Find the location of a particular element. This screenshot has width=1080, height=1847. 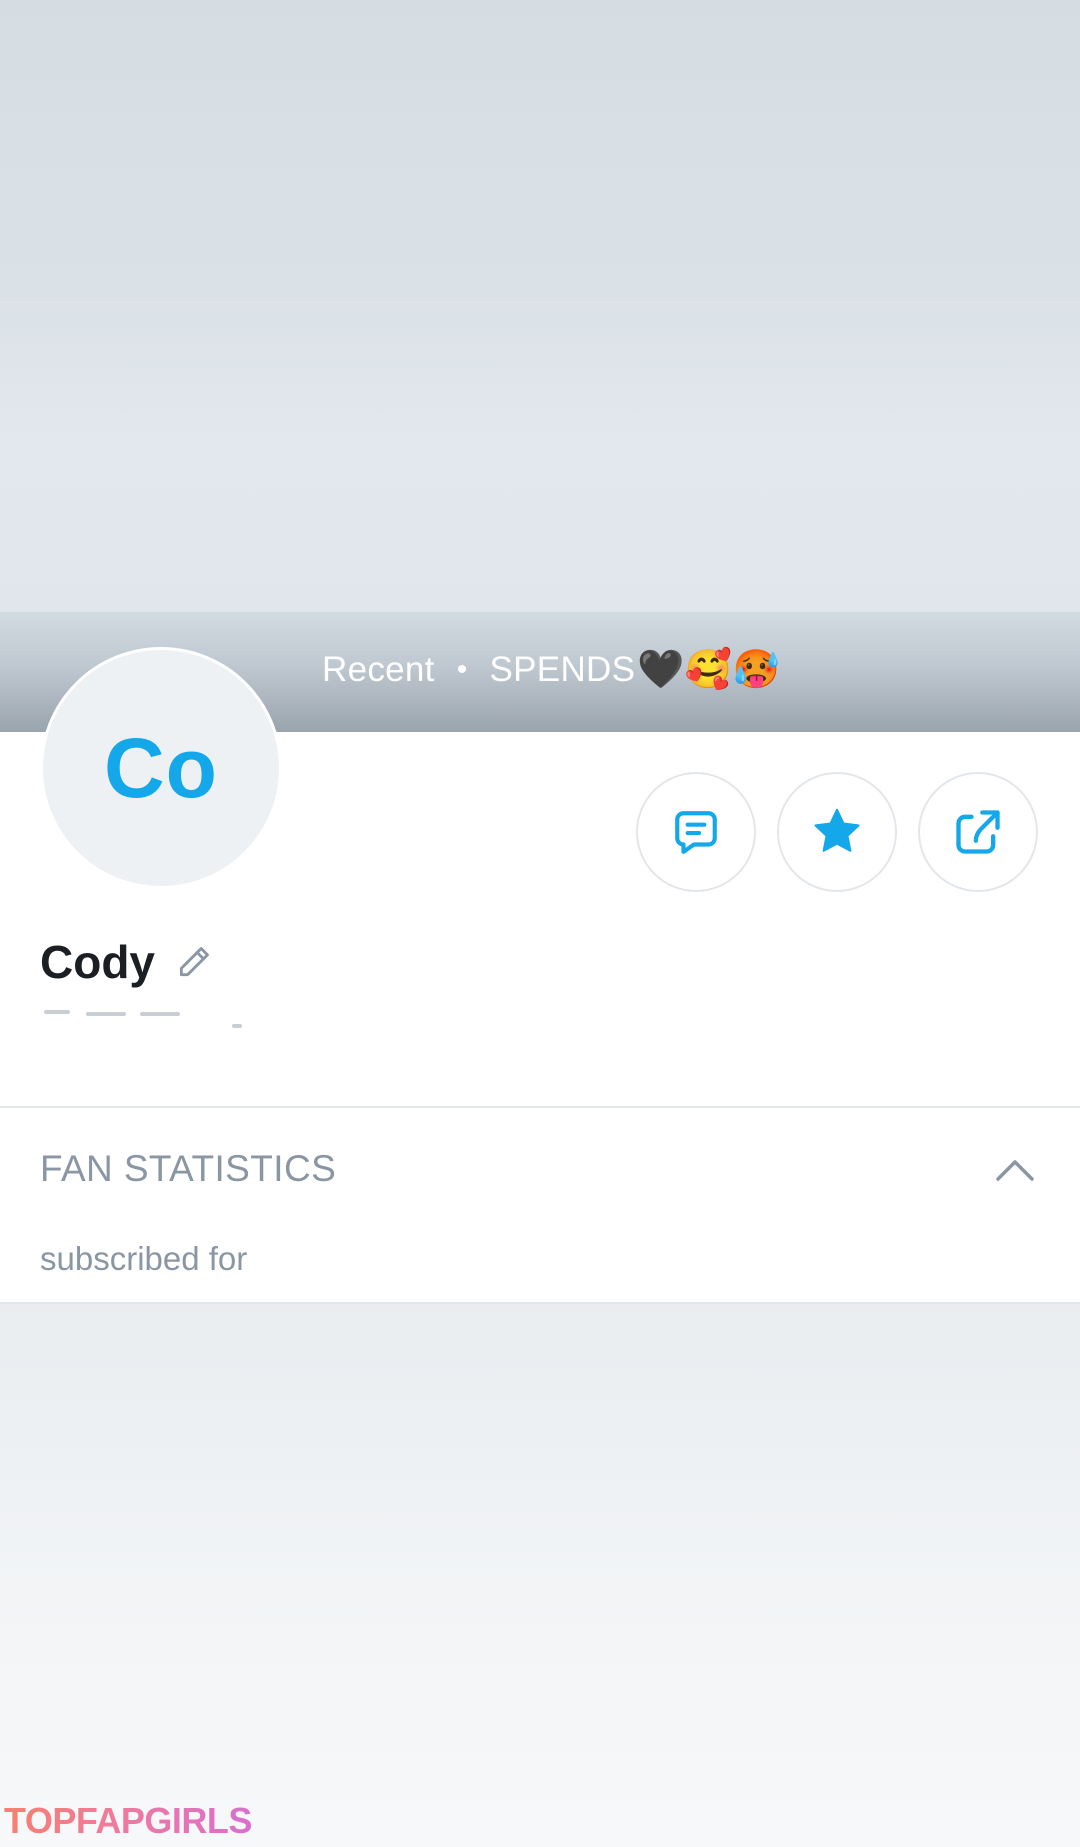

share-button is located at coordinates (978, 832).